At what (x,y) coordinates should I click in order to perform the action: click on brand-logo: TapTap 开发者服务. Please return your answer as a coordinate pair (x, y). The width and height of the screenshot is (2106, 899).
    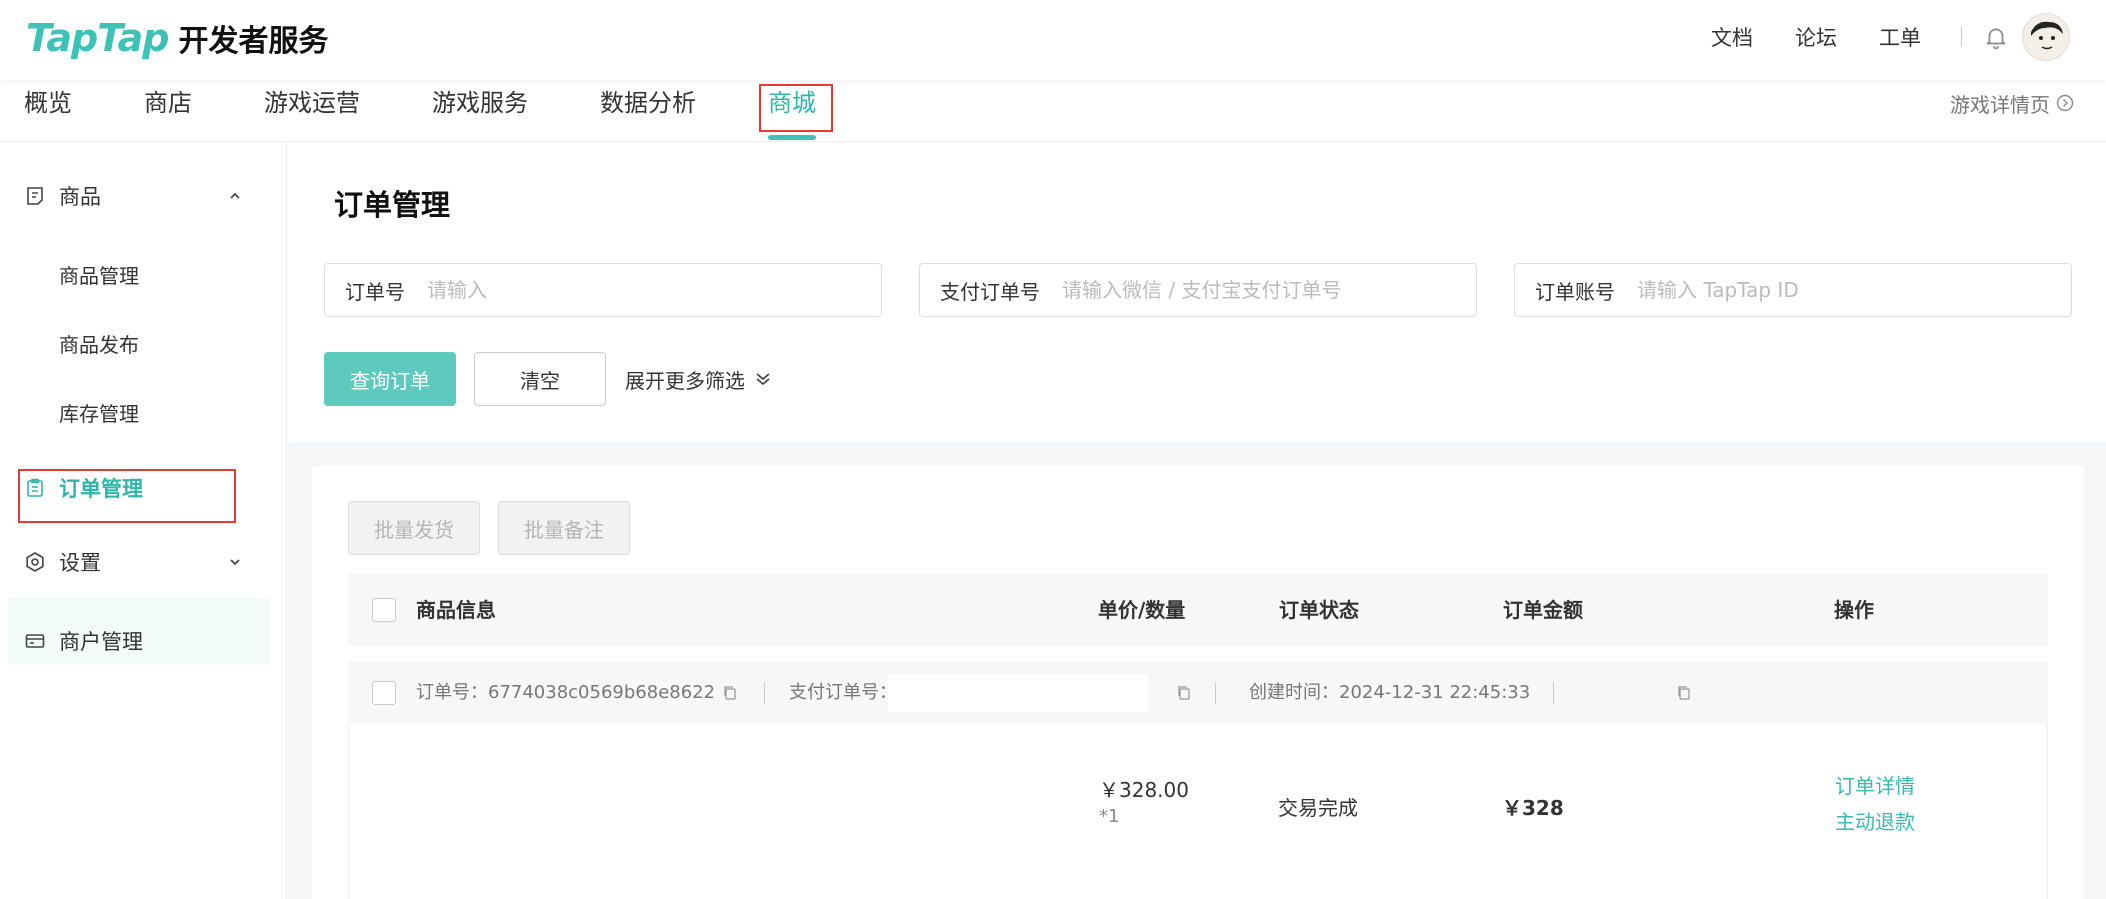
    Looking at the image, I should click on (177, 38).